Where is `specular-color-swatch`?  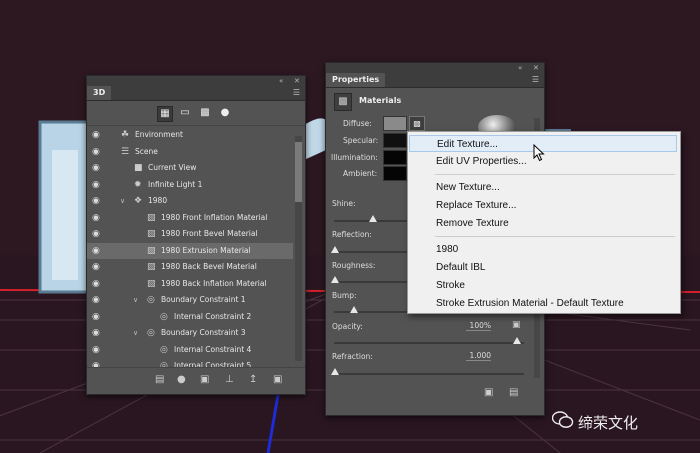
specular-color-swatch is located at coordinates (395, 140).